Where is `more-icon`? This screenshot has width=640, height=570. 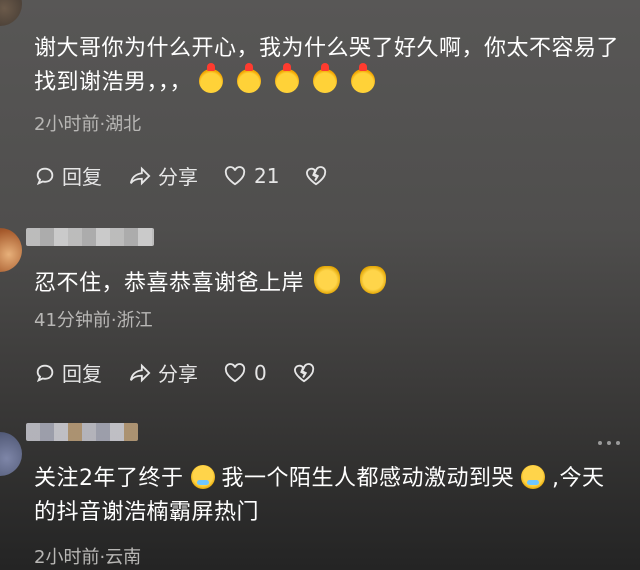
more-icon is located at coordinates (609, 443).